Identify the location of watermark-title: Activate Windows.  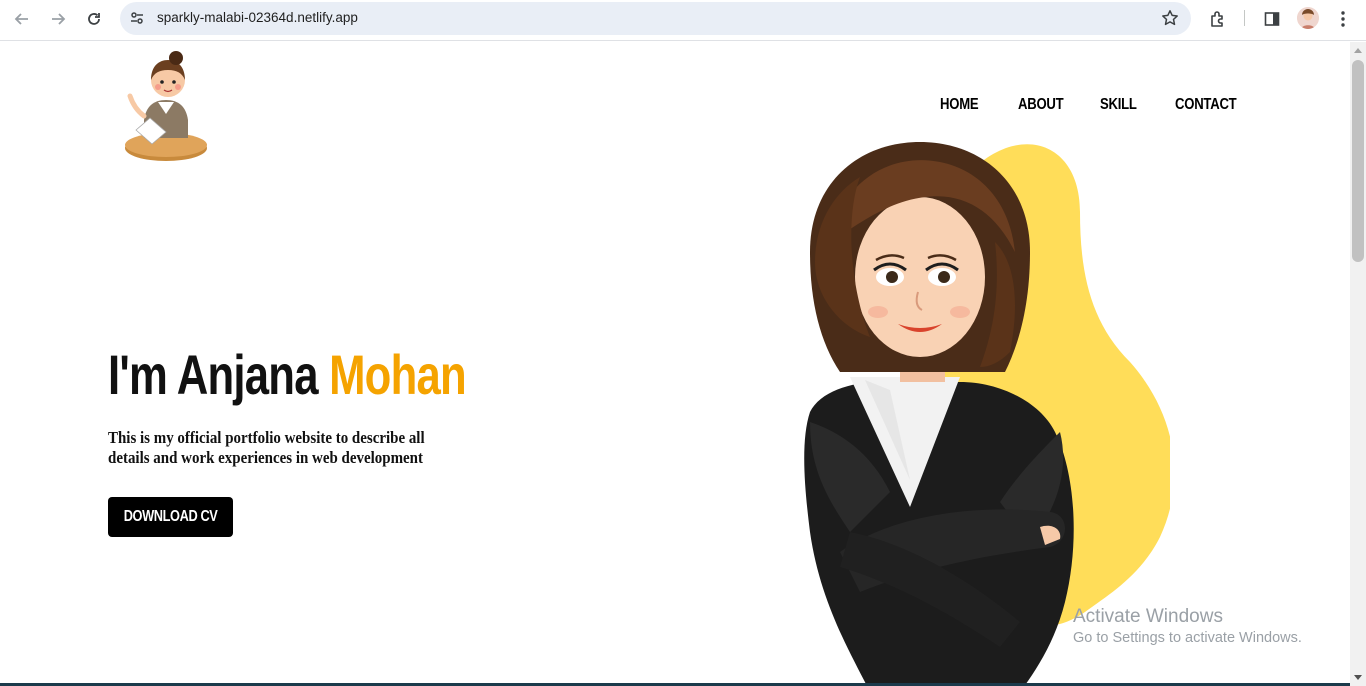
(1148, 616).